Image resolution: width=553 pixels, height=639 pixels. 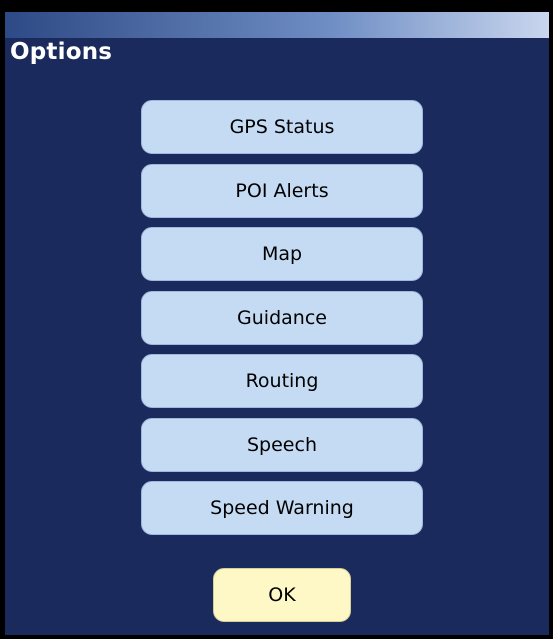 I want to click on guidance-button: Guidance, so click(x=282, y=317).